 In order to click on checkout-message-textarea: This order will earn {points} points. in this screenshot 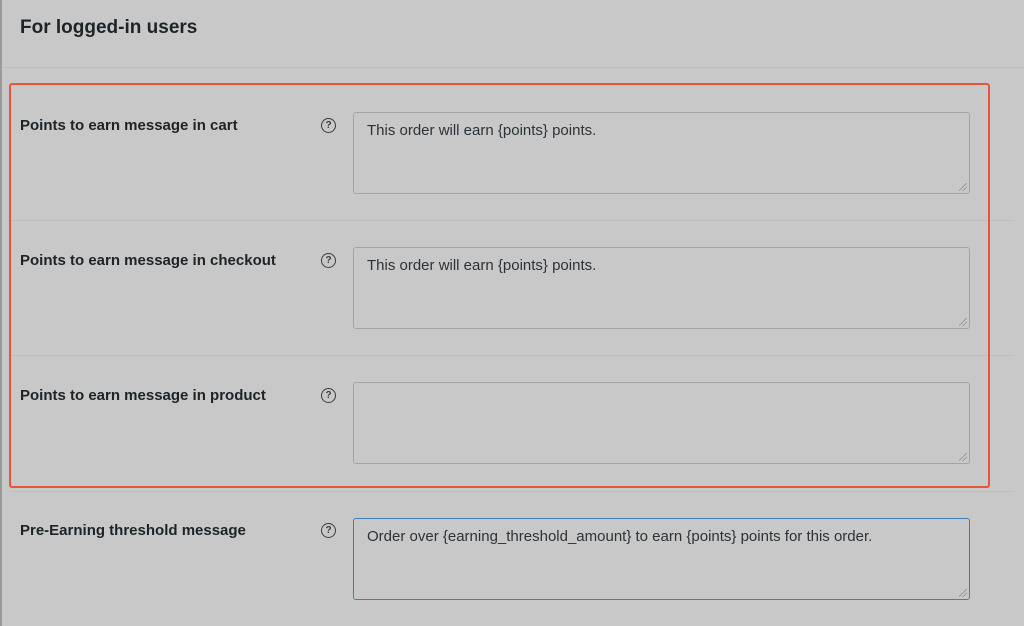, I will do `click(661, 288)`.